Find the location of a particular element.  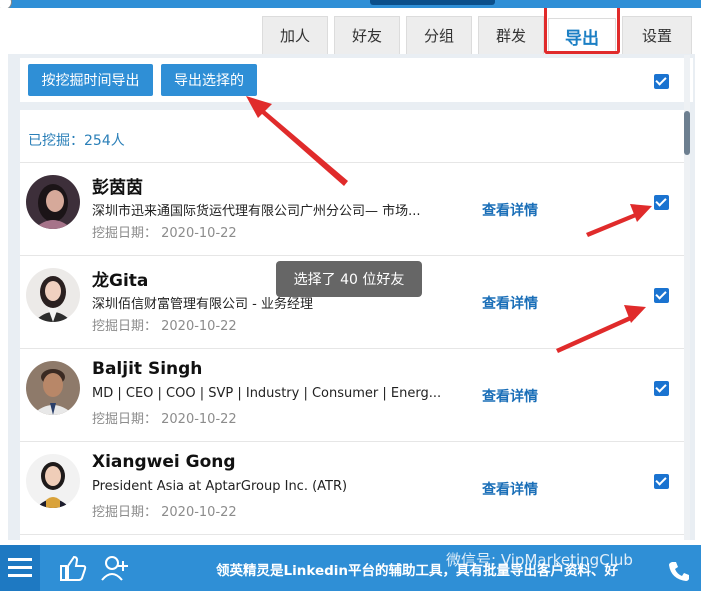

window-top-strip is located at coordinates (350, 5).